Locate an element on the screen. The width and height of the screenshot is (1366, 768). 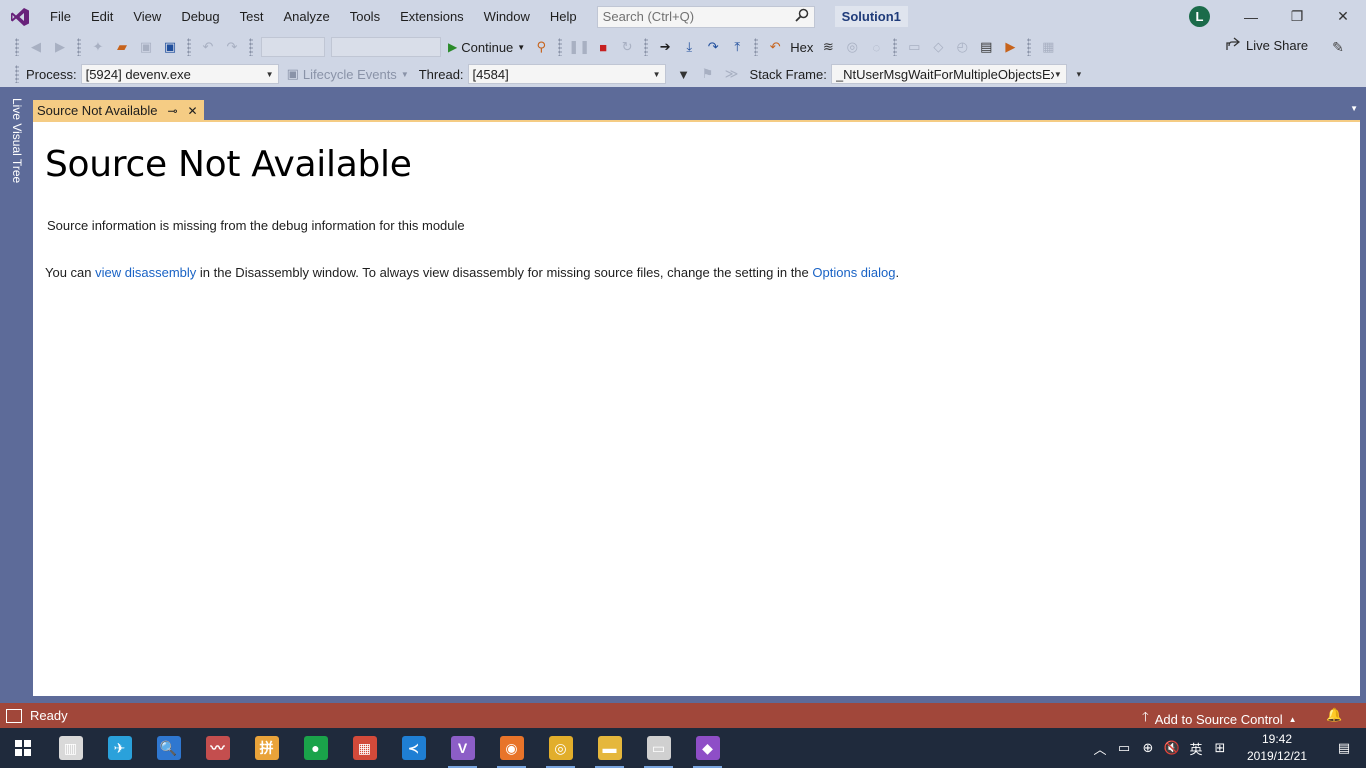
close-window-button: ✕ is located at coordinates (1343, 16).